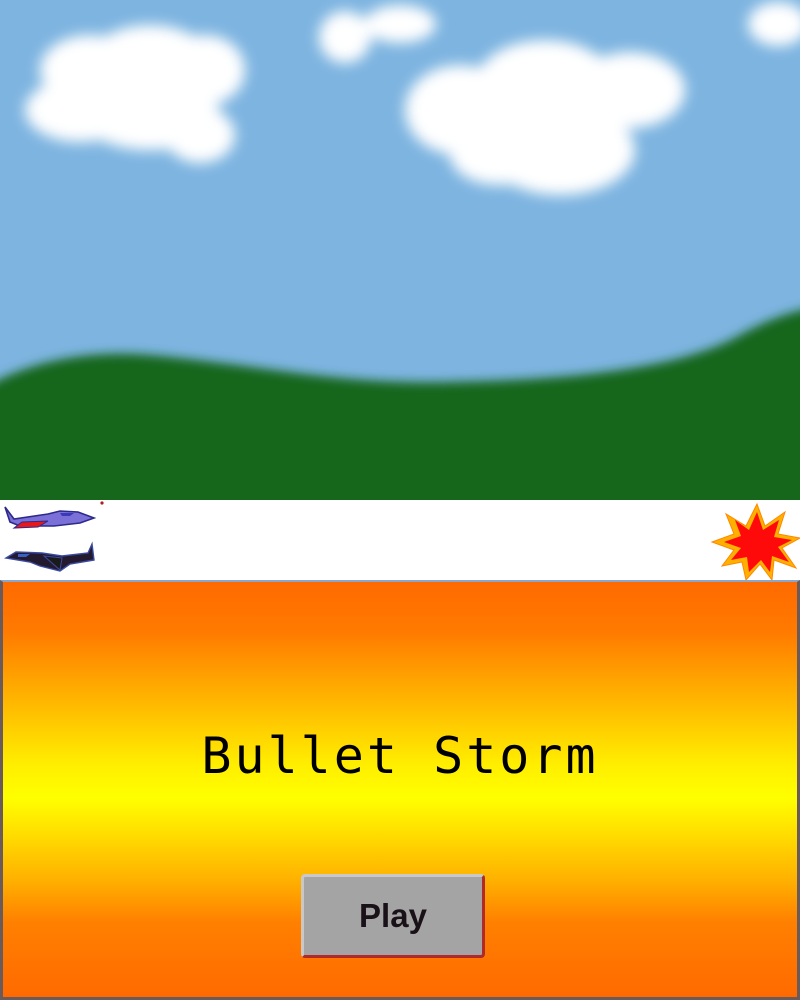 This screenshot has width=800, height=1000. What do you see at coordinates (54, 515) in the screenshot?
I see `player-jet-sprite` at bounding box center [54, 515].